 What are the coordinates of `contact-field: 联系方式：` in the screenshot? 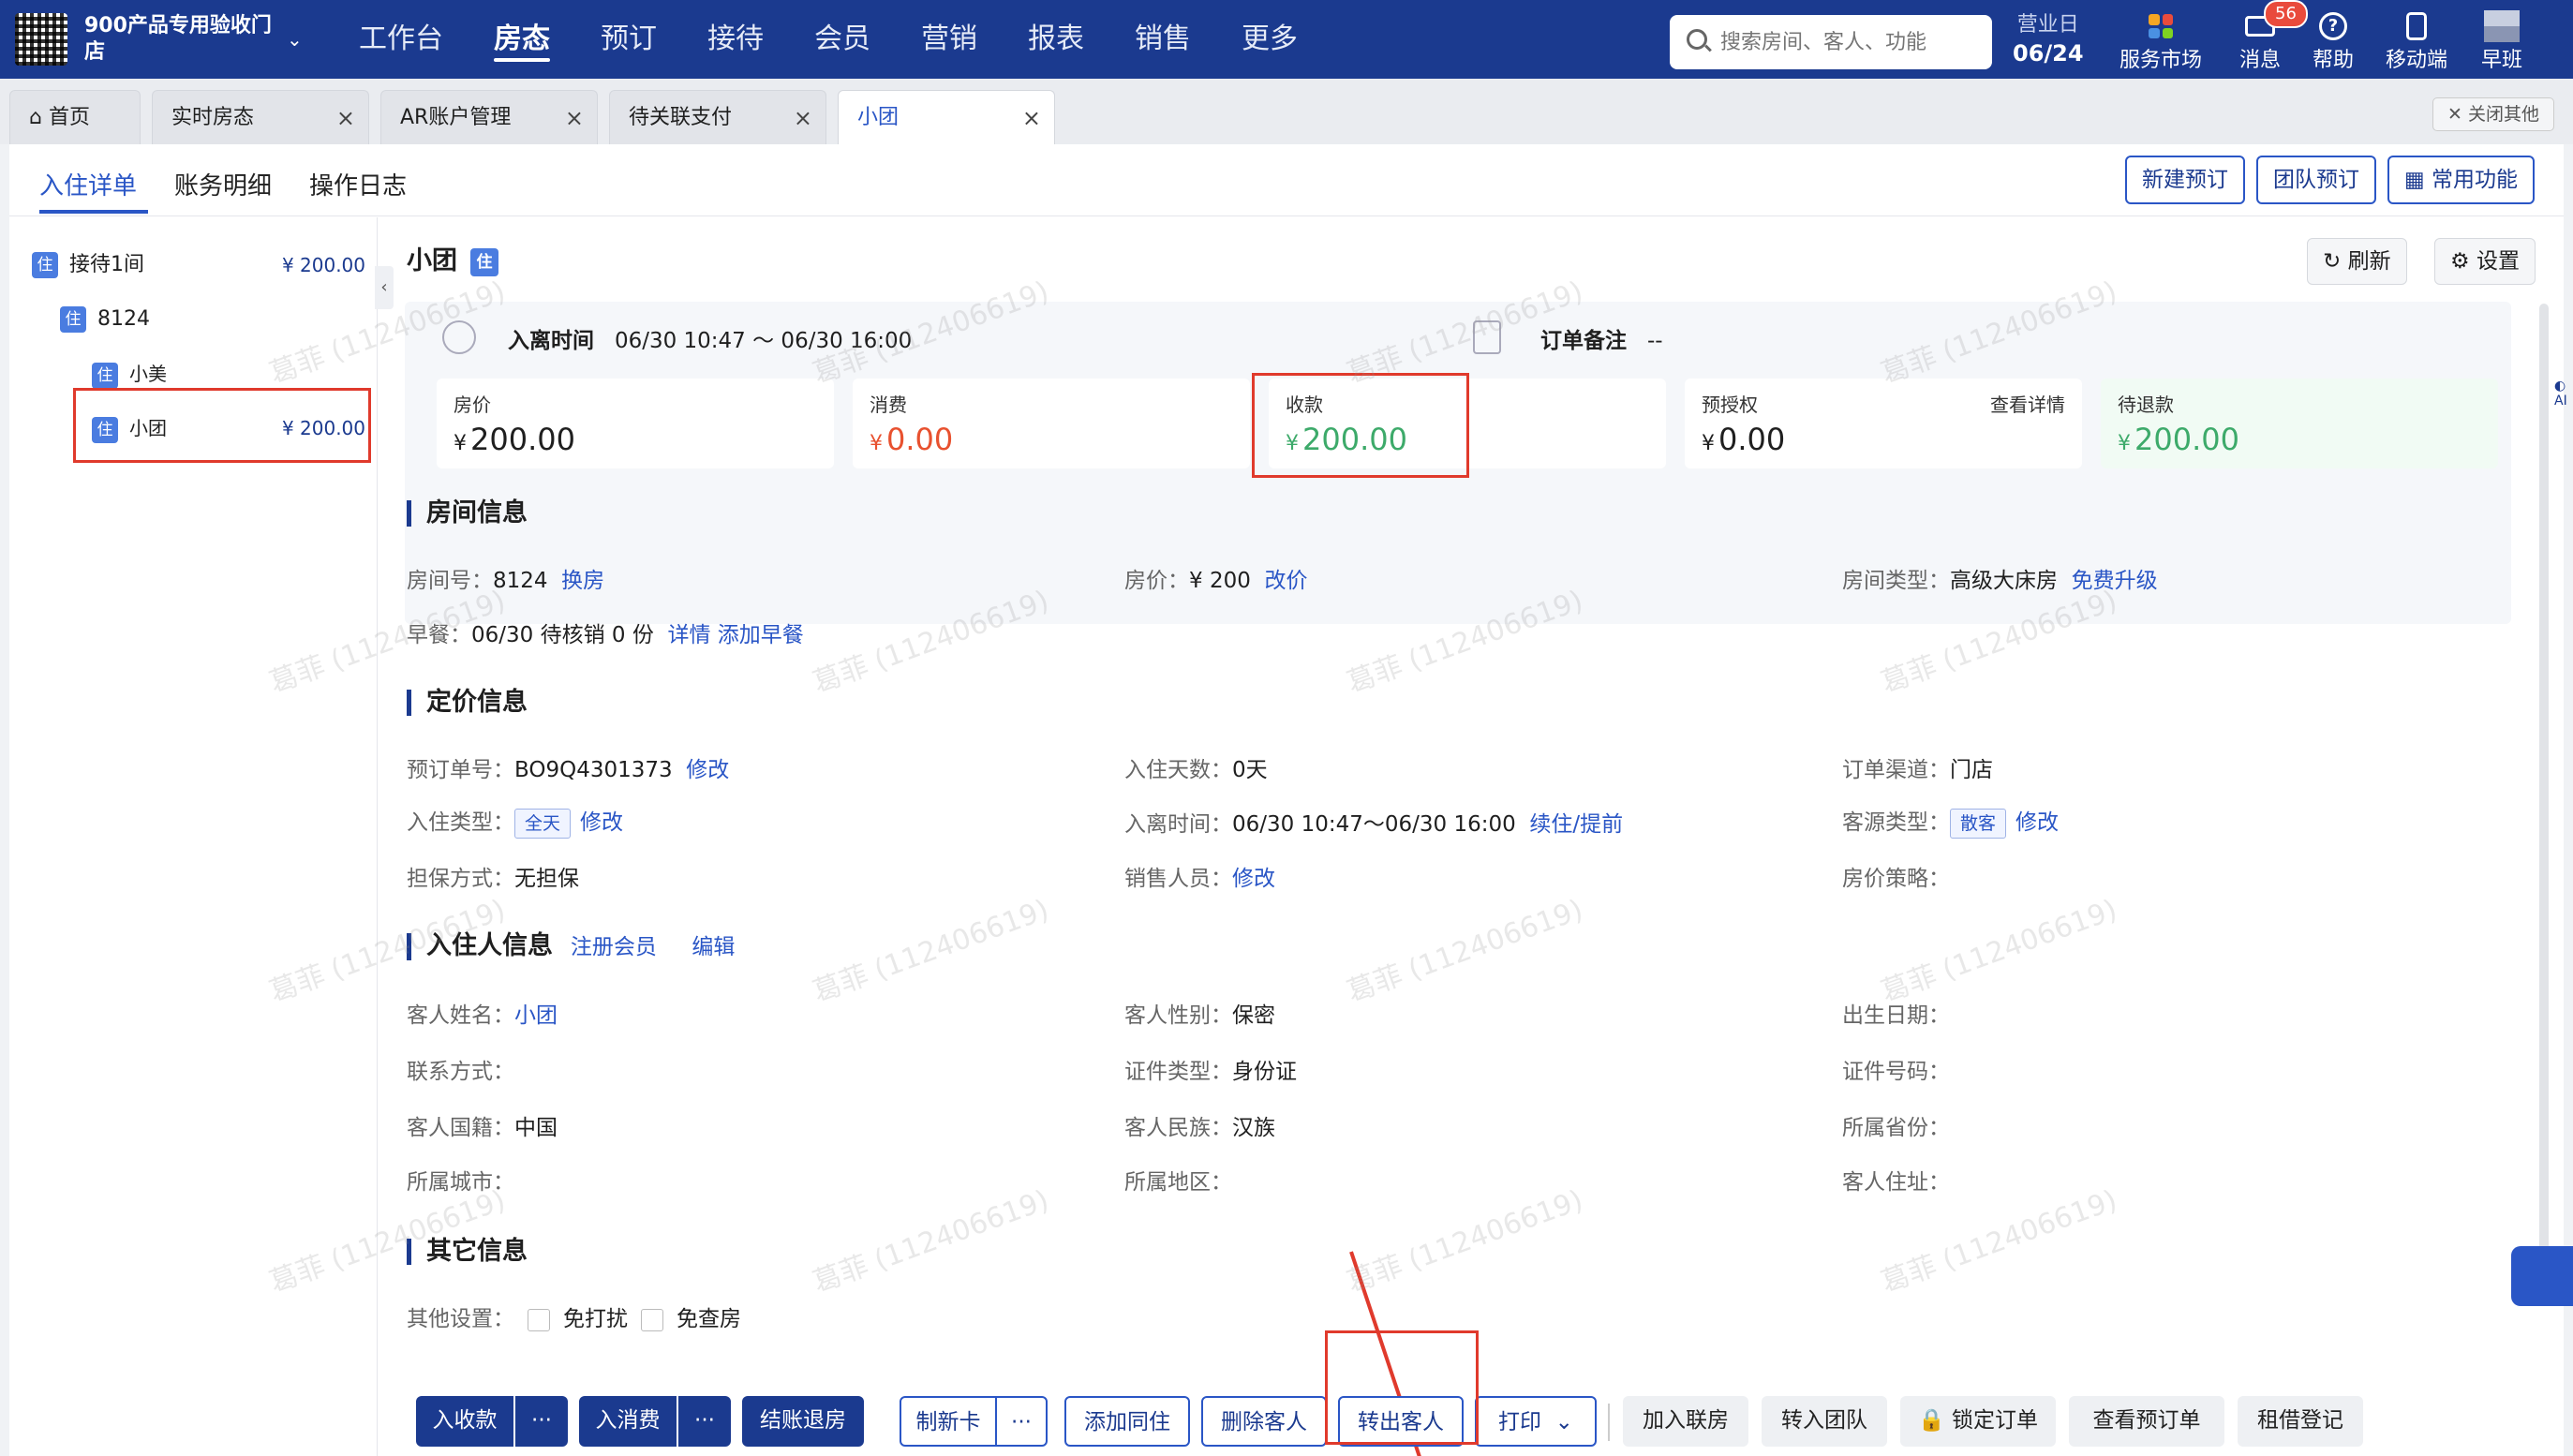 It's located at (461, 1072).